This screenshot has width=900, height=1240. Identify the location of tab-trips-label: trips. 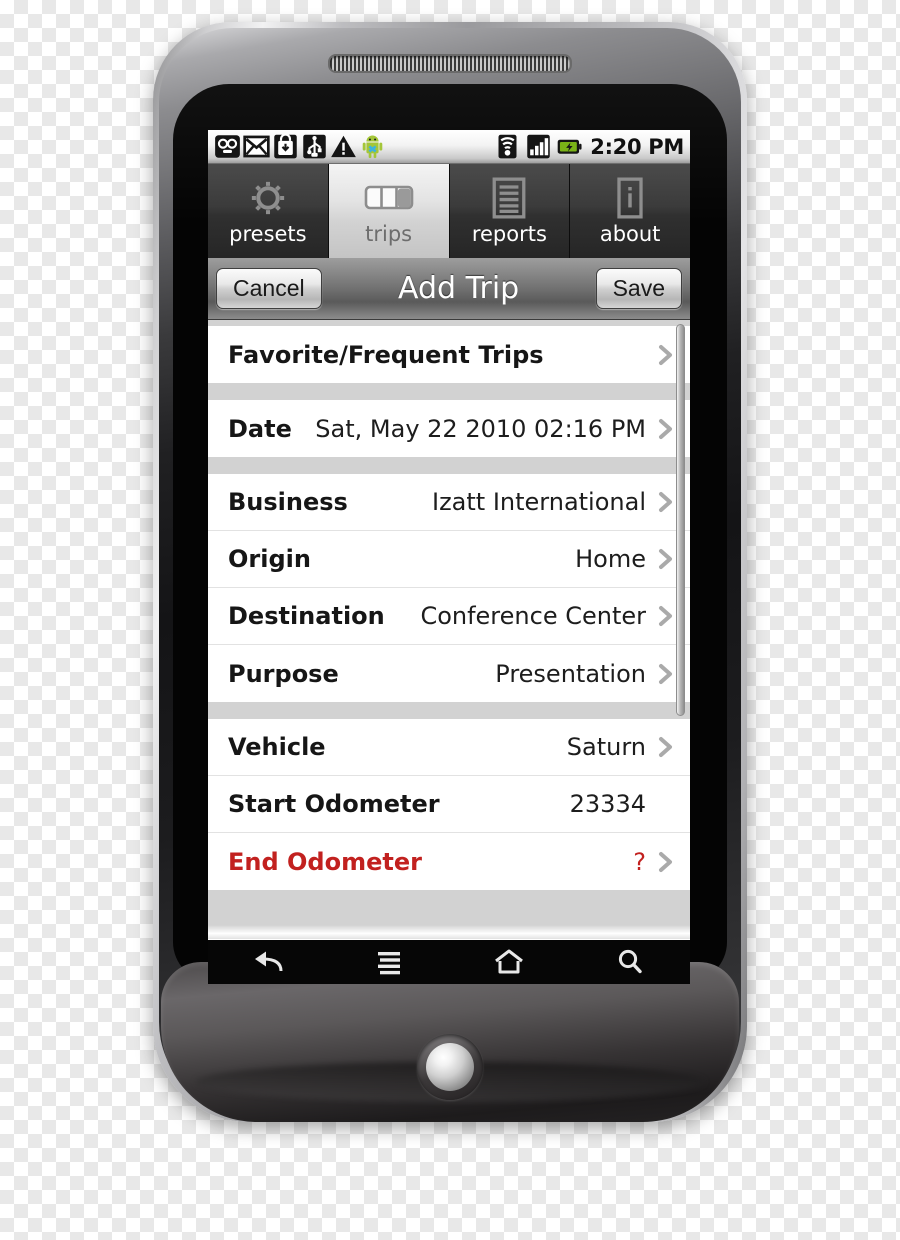
(389, 233).